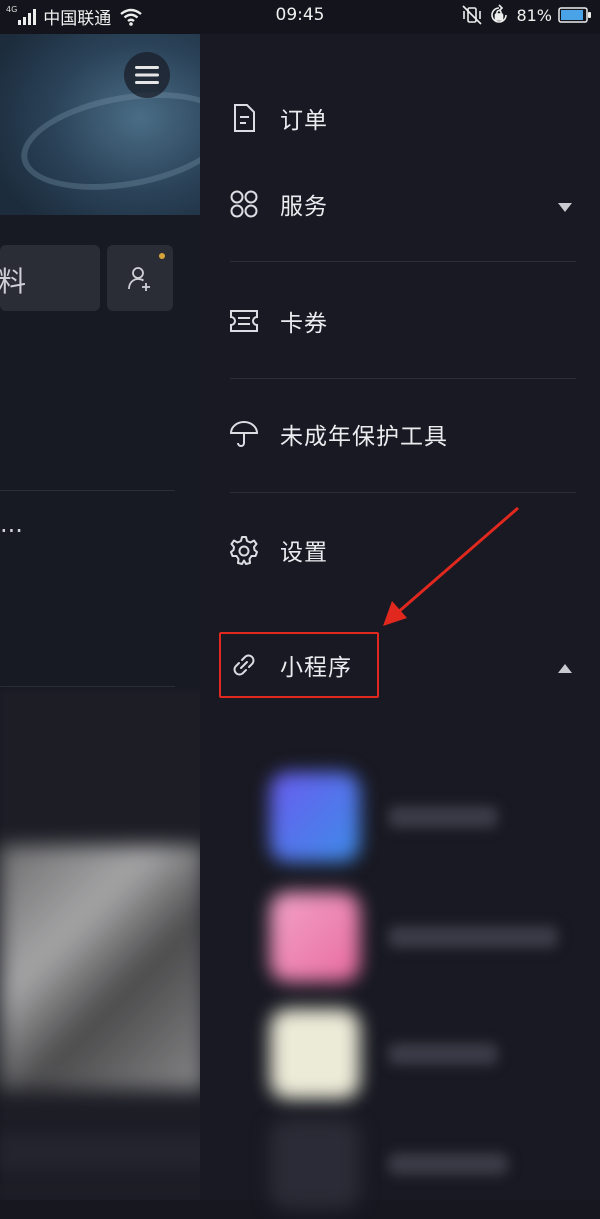  What do you see at coordinates (304, 324) in the screenshot?
I see `drawer-item-label: 卡券` at bounding box center [304, 324].